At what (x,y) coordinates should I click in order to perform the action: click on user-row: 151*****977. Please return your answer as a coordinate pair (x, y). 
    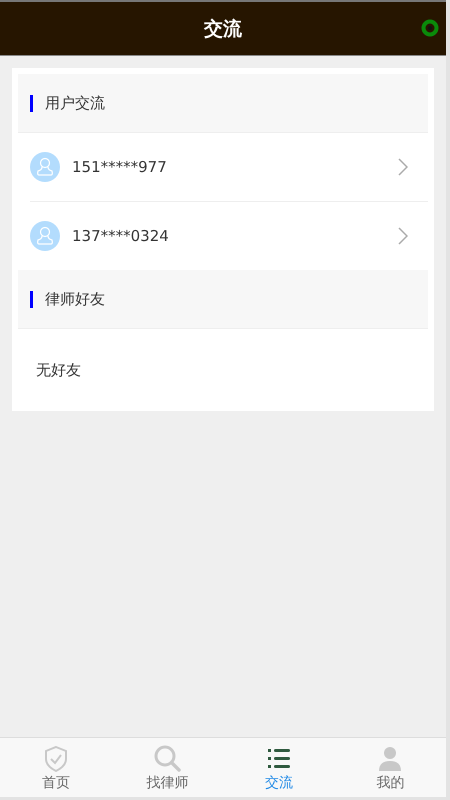
    Looking at the image, I should click on (229, 167).